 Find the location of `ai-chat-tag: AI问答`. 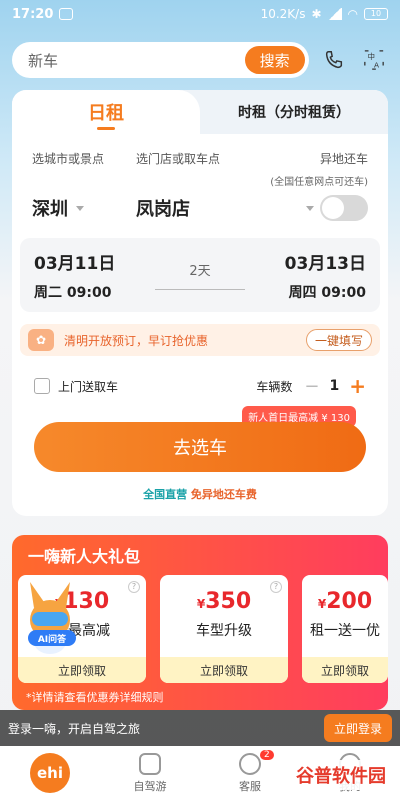

ai-chat-tag: AI问答 is located at coordinates (52, 638).